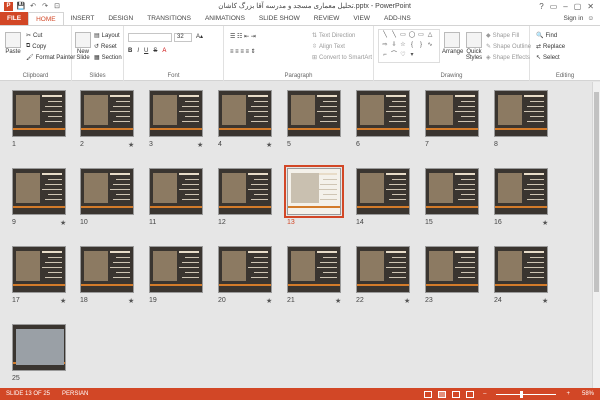 The width and height of the screenshot is (600, 400). I want to click on arrange-button: Arrange, so click(452, 43).